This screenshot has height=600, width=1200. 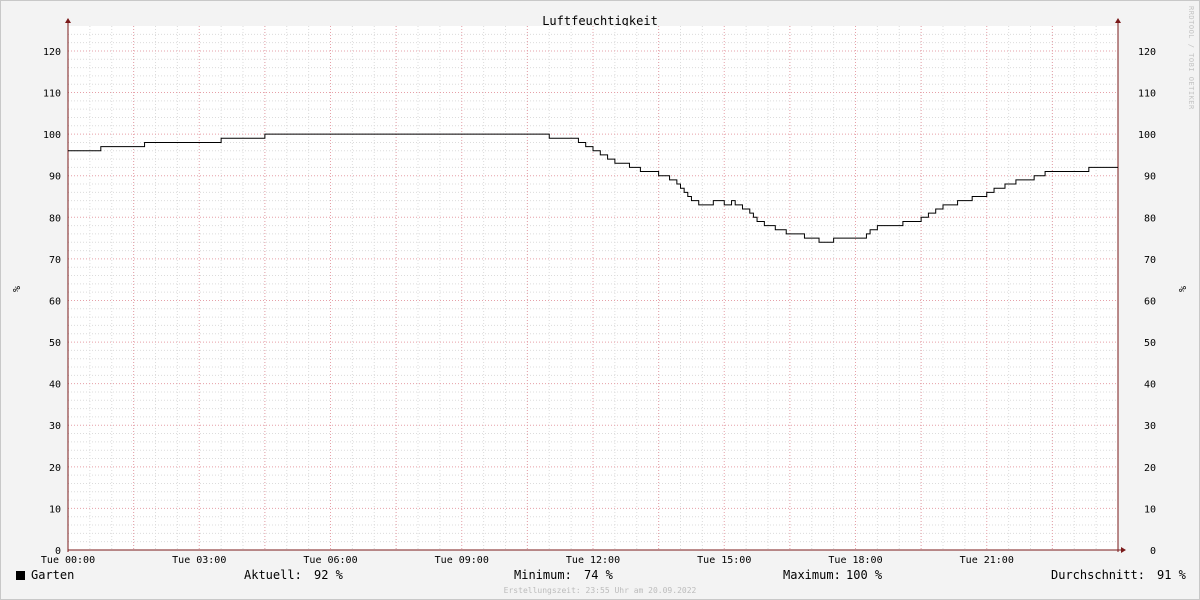 I want to click on y-tick-label-left: 60, so click(x=55, y=301).